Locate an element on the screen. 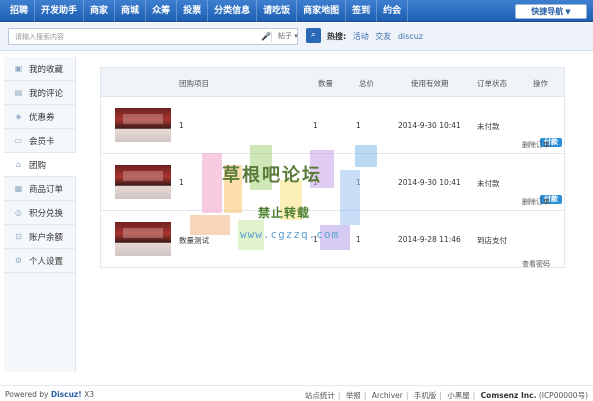  sidebar-item-label: 团购 is located at coordinates (38, 165).